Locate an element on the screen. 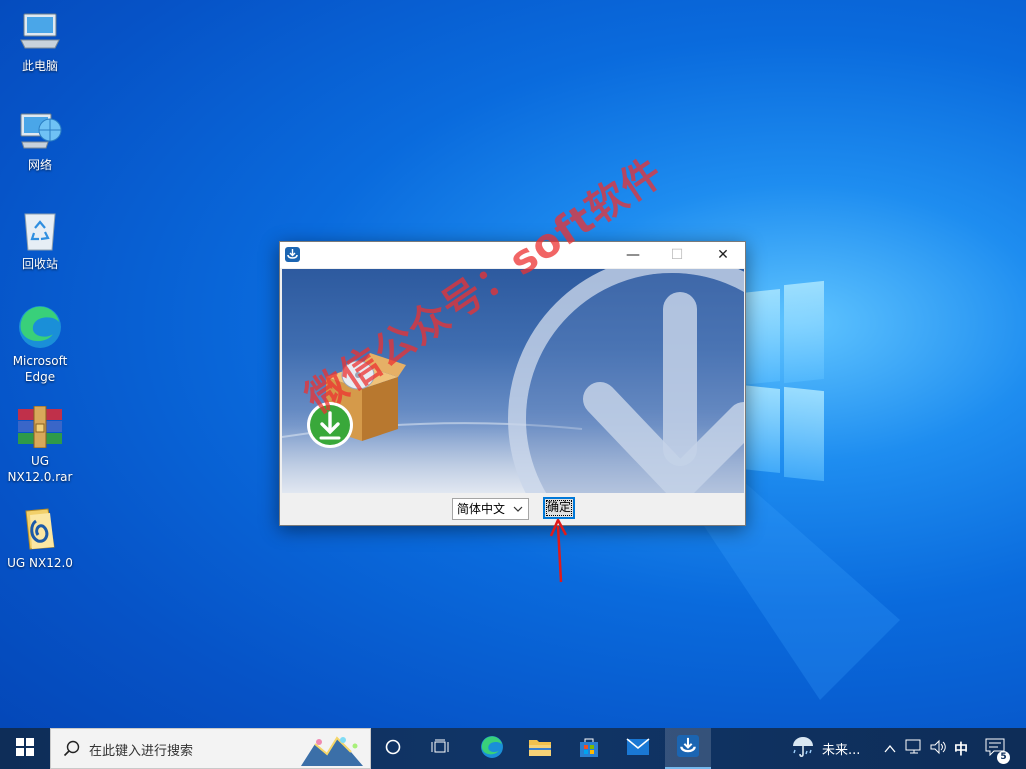 This screenshot has width=1026, height=769. taskbar-edge-button is located at coordinates (492, 748).